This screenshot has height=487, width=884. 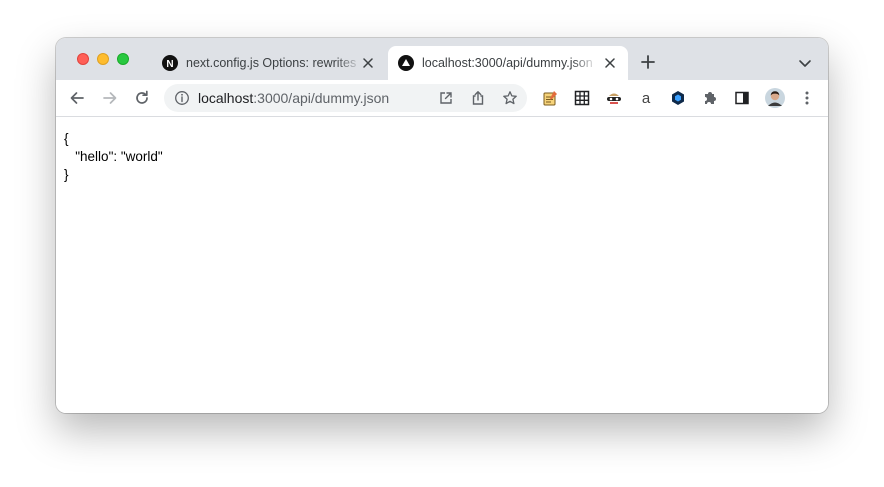 What do you see at coordinates (510, 98) in the screenshot?
I see `bookmark-star-icon` at bounding box center [510, 98].